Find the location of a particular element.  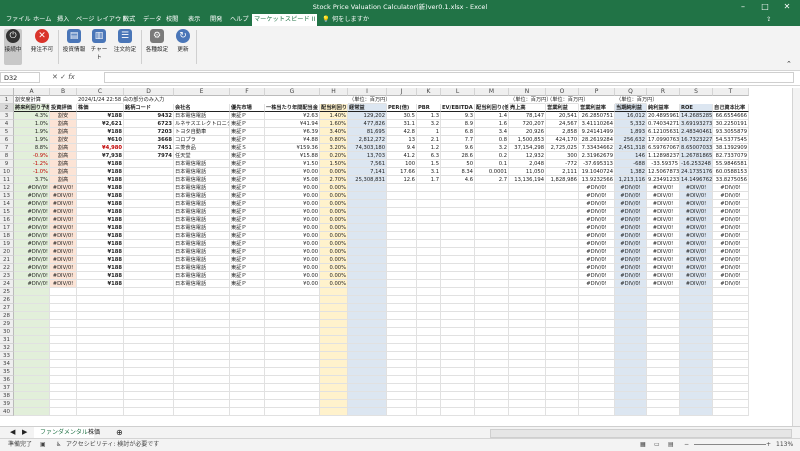

page-break-view-icon: ▤ is located at coordinates (671, 445).